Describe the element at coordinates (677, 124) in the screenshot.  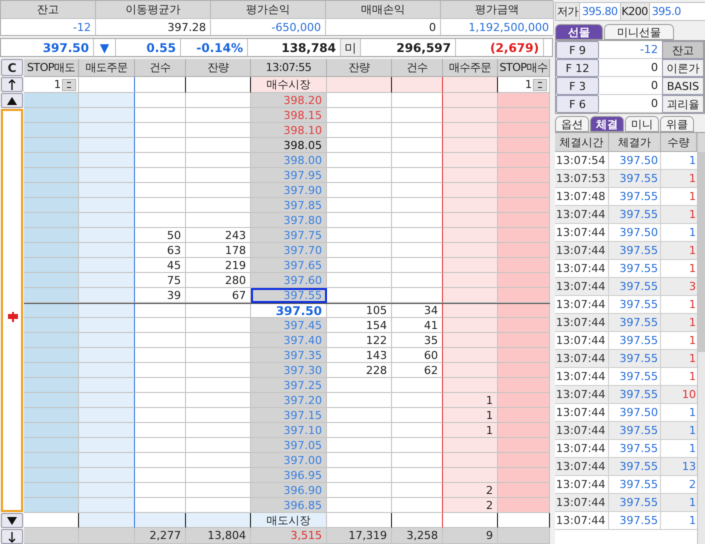
I see `tab: 위클` at that location.